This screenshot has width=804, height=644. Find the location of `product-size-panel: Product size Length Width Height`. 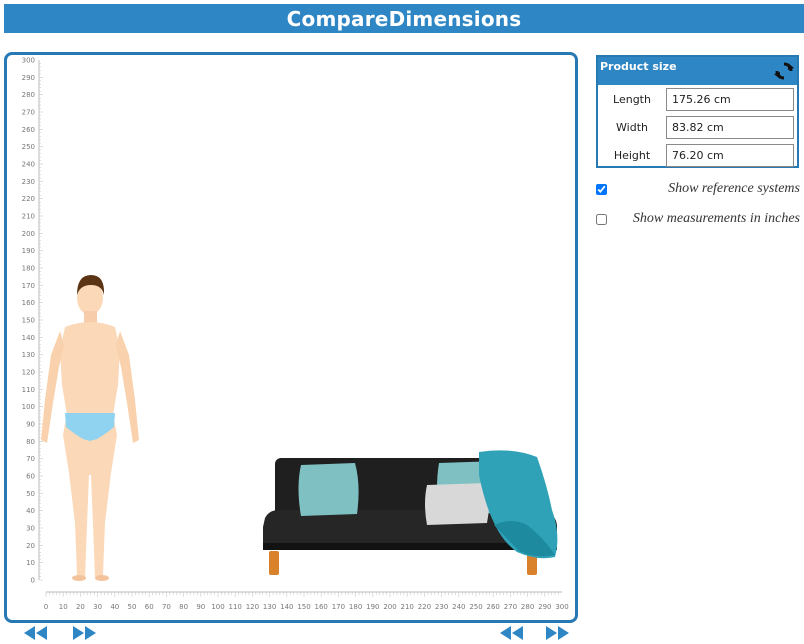

product-size-panel: Product size Length Width Height is located at coordinates (697, 111).